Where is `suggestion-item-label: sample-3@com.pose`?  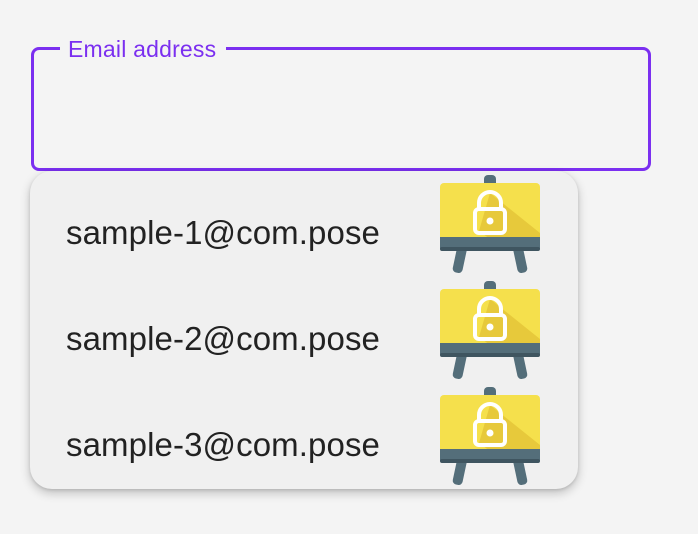
suggestion-item-label: sample-3@com.pose is located at coordinates (223, 444).